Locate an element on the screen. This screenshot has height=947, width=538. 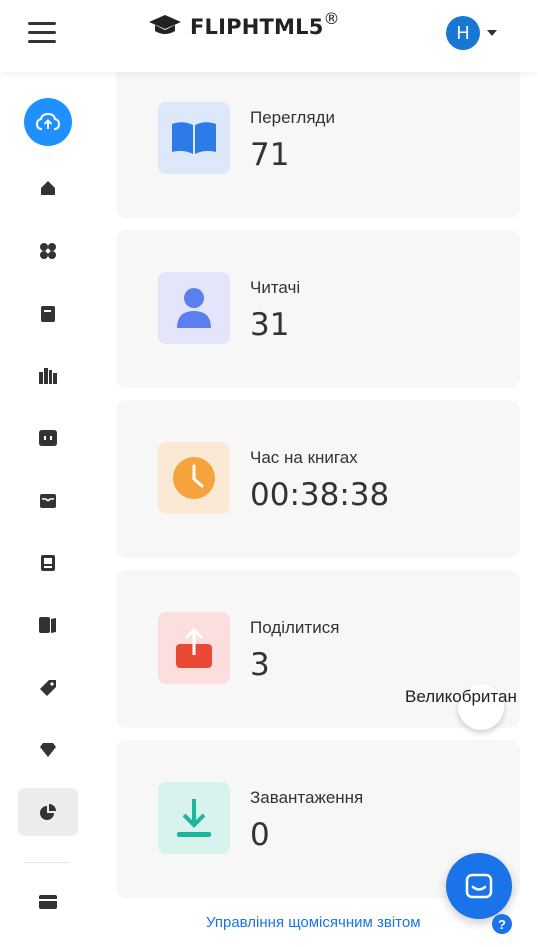
sidebar-item-library is located at coordinates (48, 376).